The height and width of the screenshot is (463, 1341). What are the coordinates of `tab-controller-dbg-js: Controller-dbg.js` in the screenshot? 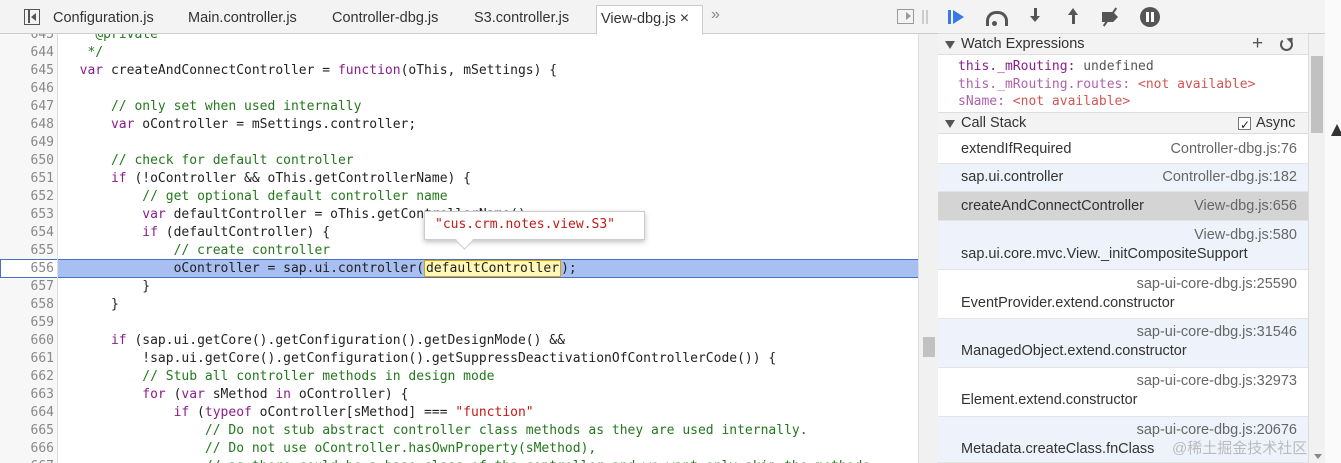 It's located at (385, 17).